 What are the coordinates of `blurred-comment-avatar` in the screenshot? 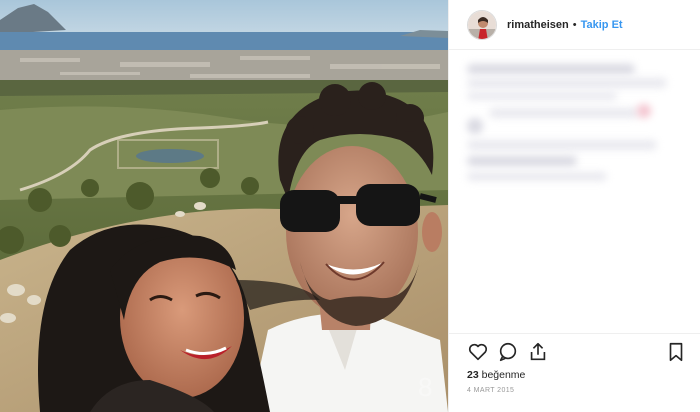 It's located at (475, 126).